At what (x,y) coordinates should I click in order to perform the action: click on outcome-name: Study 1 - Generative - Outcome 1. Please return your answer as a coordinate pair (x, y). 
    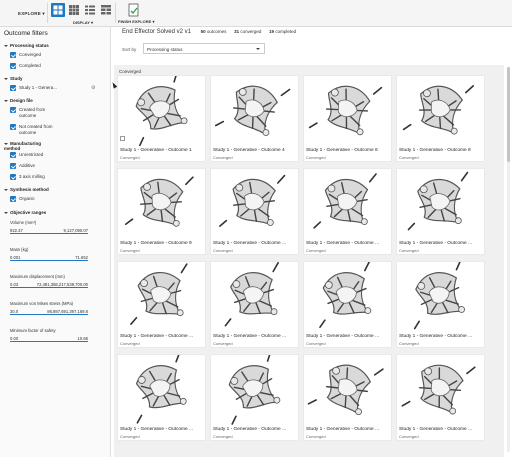
    Looking at the image, I should click on (156, 150).